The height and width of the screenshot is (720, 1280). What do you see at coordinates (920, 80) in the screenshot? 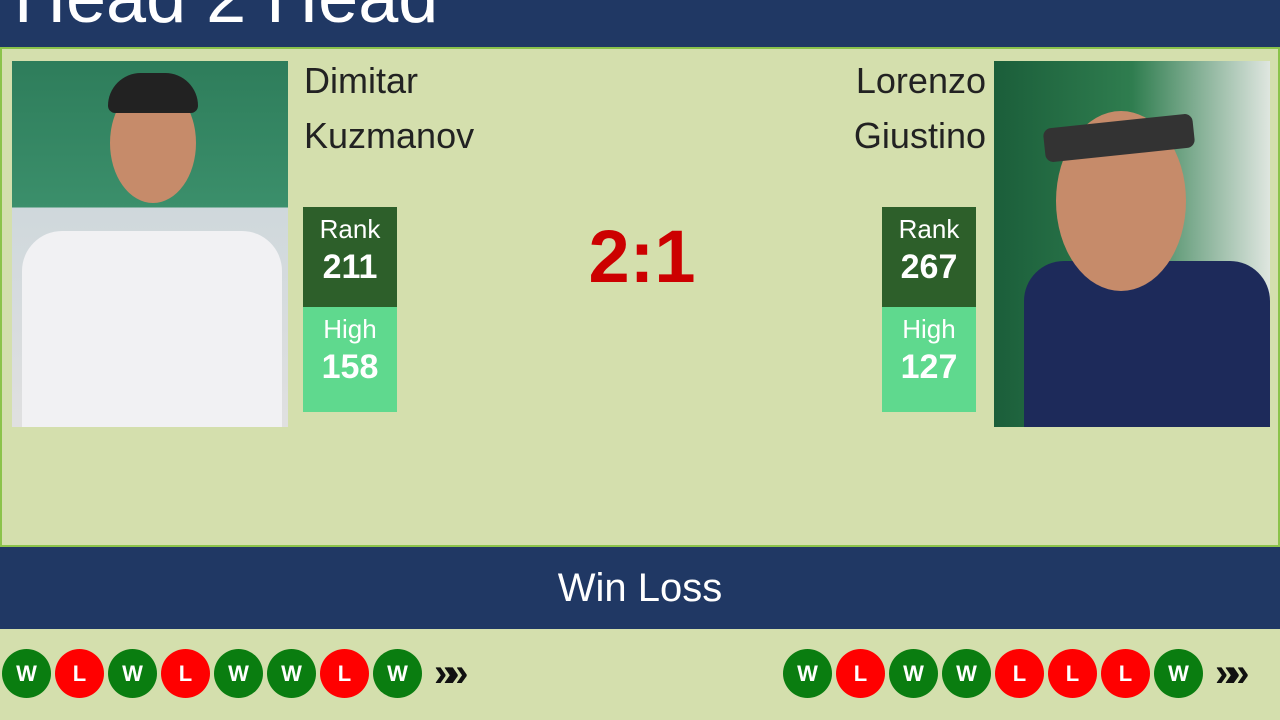
I see `player2-first-name: Lorenzo` at bounding box center [920, 80].